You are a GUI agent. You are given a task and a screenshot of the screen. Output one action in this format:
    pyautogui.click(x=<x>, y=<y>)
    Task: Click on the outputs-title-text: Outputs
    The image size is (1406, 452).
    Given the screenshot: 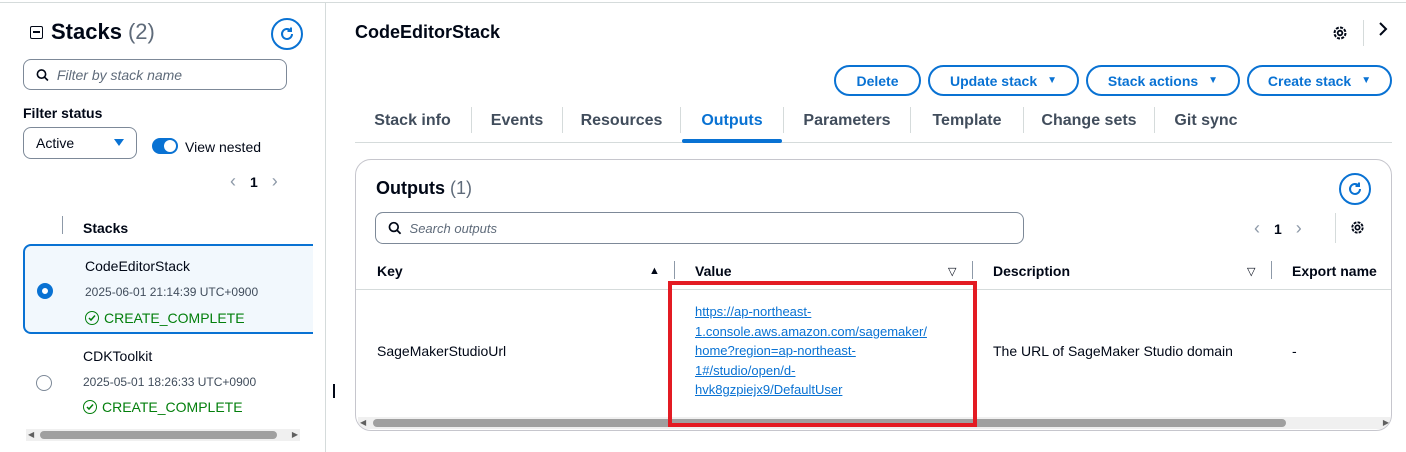 What is the action you would take?
    pyautogui.click(x=410, y=188)
    